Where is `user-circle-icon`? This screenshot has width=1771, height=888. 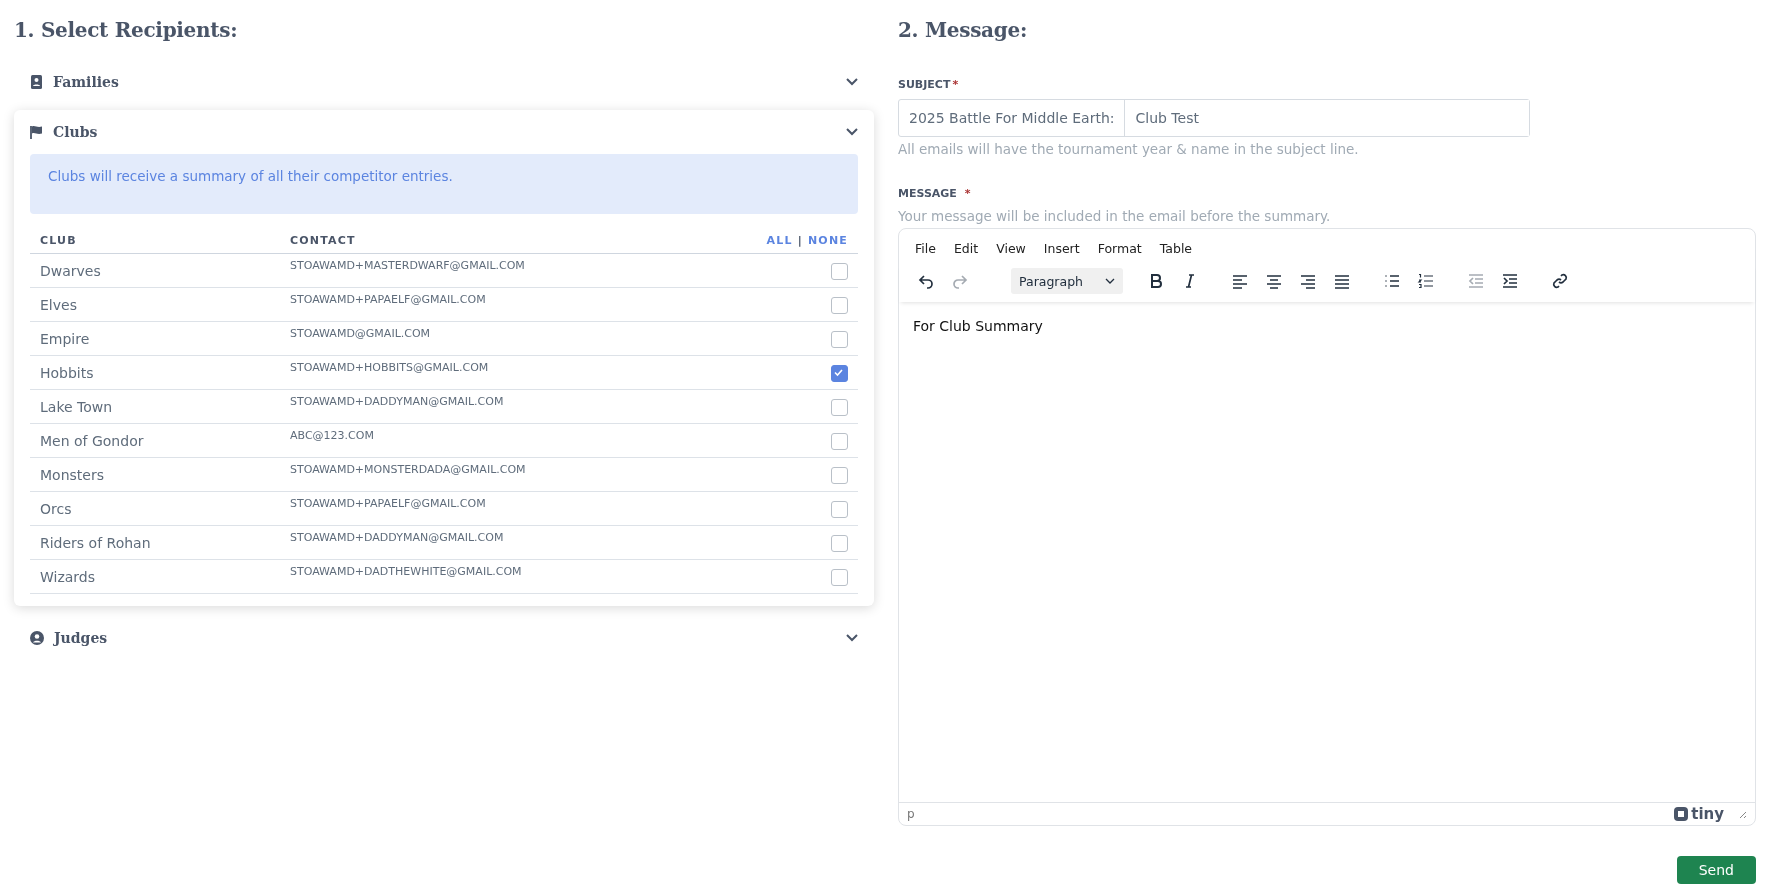
user-circle-icon is located at coordinates (37, 638).